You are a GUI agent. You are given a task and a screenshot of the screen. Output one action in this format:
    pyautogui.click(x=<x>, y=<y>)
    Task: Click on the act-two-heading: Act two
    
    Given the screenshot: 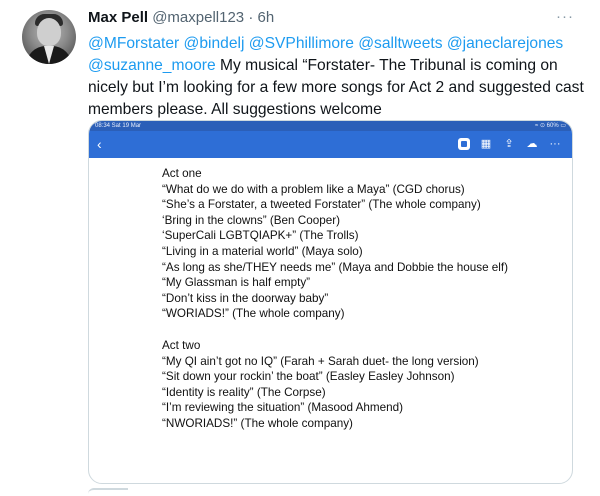 What is the action you would take?
    pyautogui.click(x=181, y=345)
    